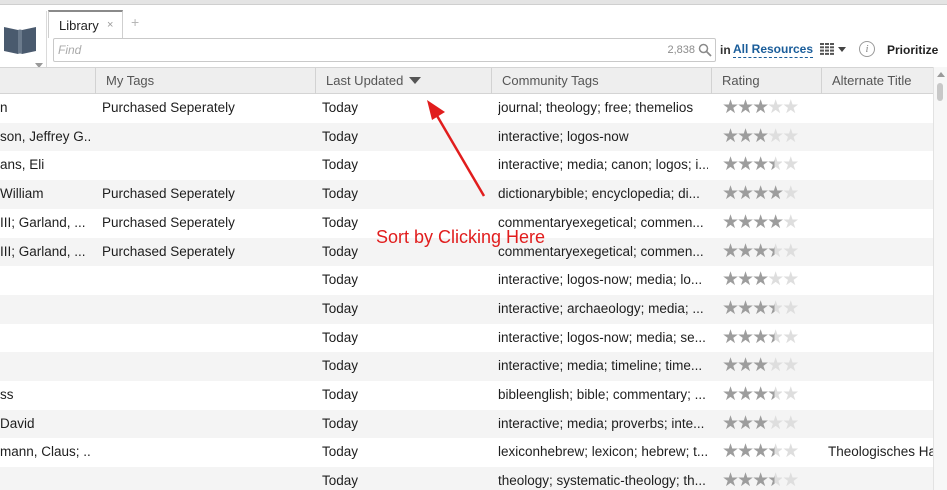 The width and height of the screenshot is (947, 490). Describe the element at coordinates (85, 24) in the screenshot. I see `tab-library: Library ×` at that location.